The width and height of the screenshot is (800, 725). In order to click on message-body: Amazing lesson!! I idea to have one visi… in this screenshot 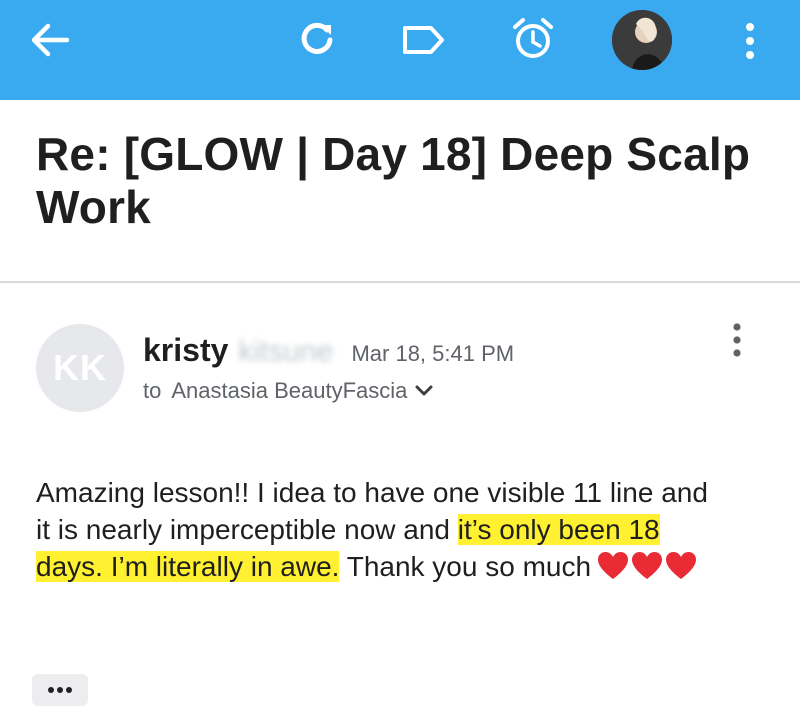, I will do `click(381, 529)`.